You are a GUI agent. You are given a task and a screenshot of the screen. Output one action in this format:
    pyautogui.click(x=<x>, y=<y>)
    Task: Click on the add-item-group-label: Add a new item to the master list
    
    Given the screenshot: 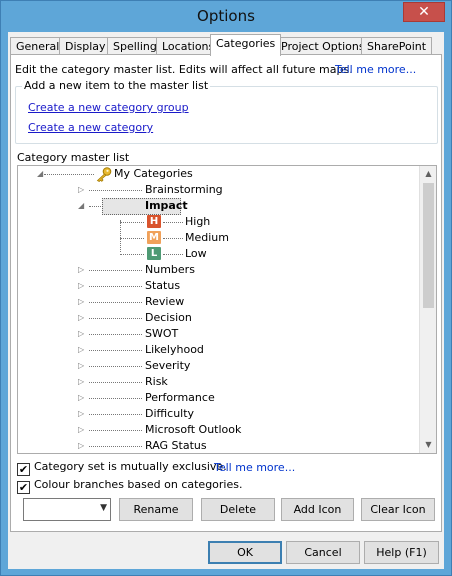 What is the action you would take?
    pyautogui.click(x=116, y=85)
    